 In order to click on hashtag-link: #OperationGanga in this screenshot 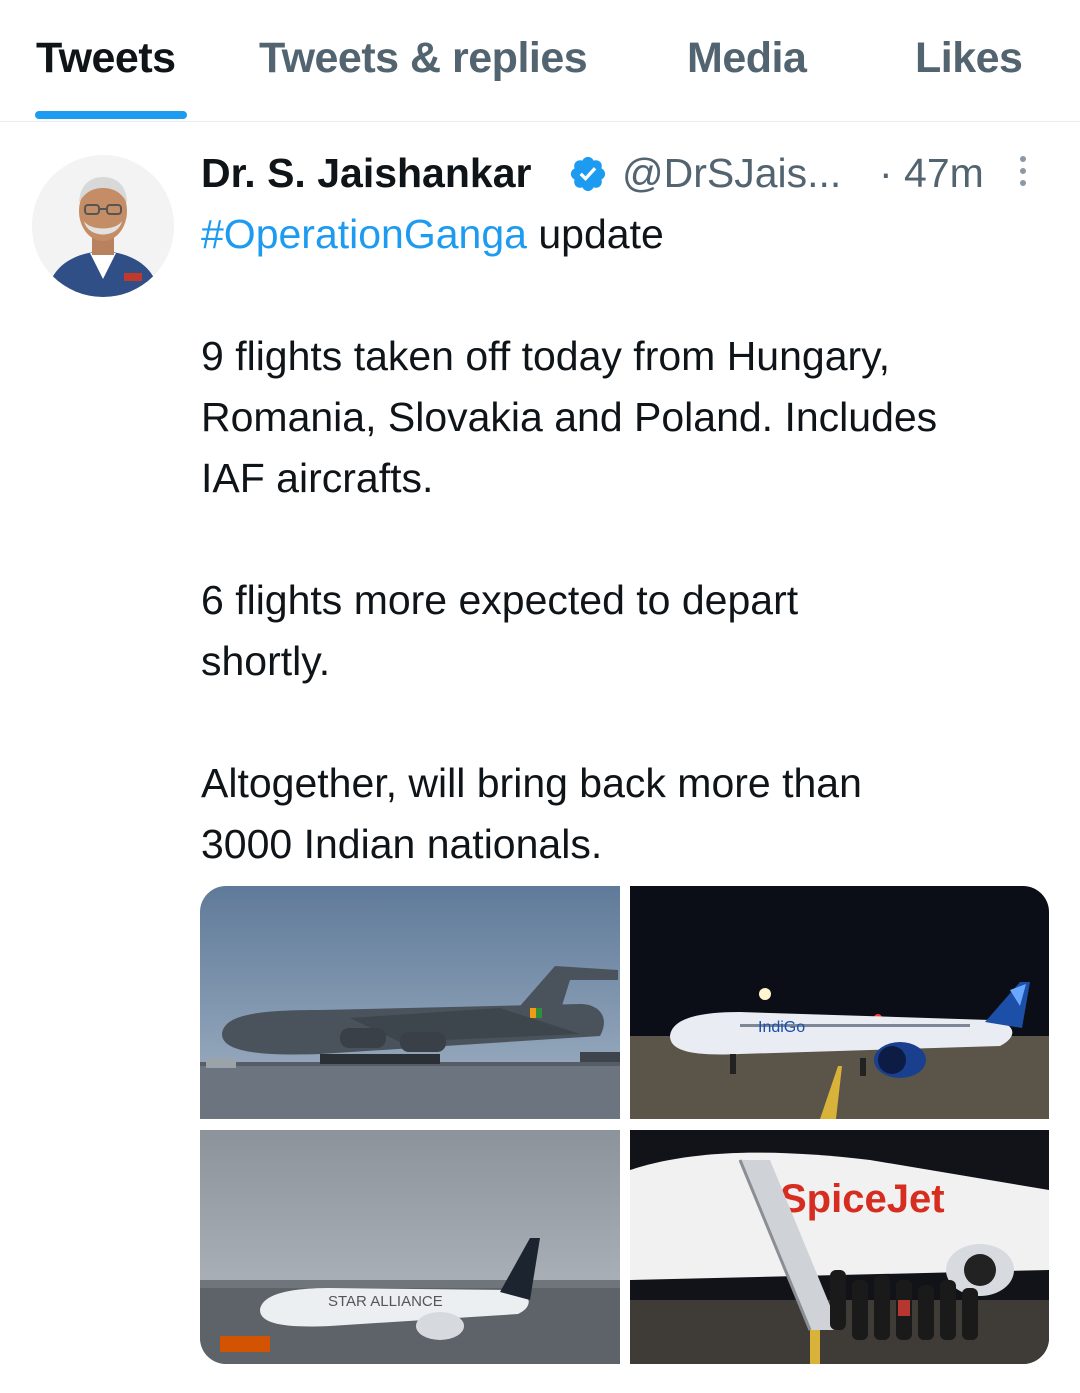, I will do `click(364, 234)`.